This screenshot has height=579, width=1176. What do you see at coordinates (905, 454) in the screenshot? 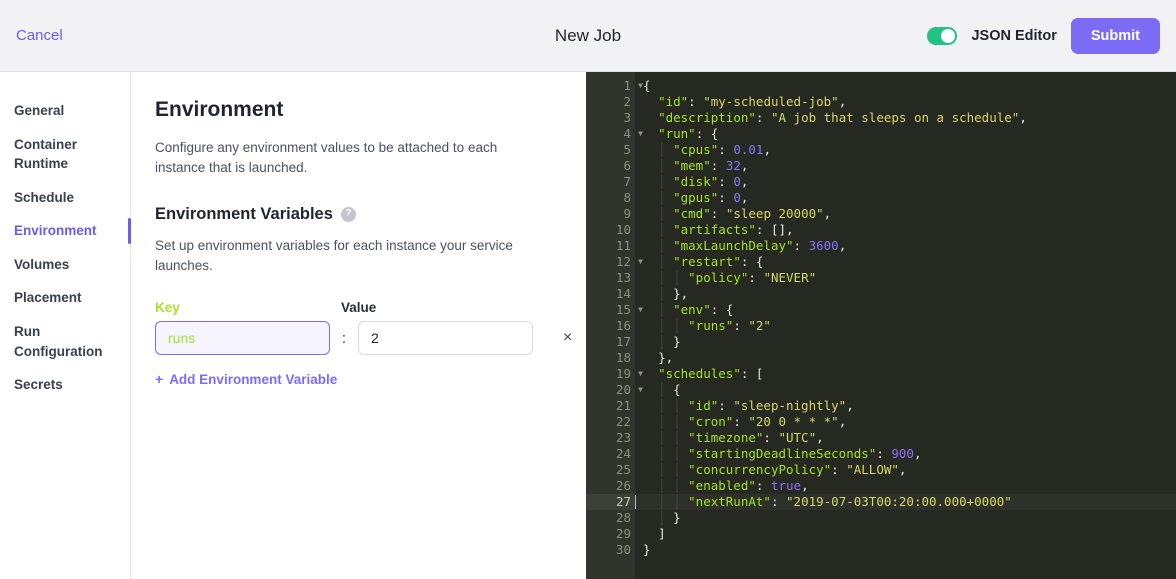
I see `editor-code-line: │ │ "startingDeadlineSeconds": 900,` at bounding box center [905, 454].